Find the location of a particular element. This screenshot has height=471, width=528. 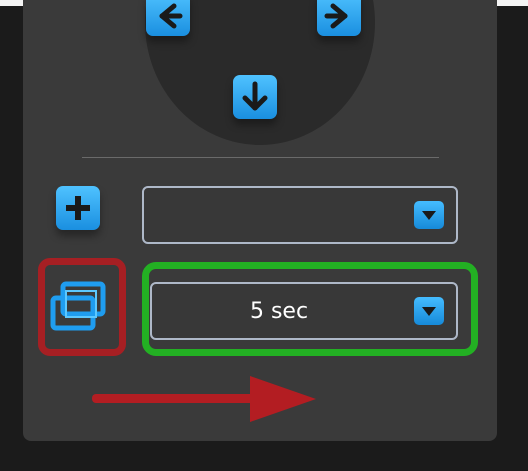

preset-select is located at coordinates (300, 215).